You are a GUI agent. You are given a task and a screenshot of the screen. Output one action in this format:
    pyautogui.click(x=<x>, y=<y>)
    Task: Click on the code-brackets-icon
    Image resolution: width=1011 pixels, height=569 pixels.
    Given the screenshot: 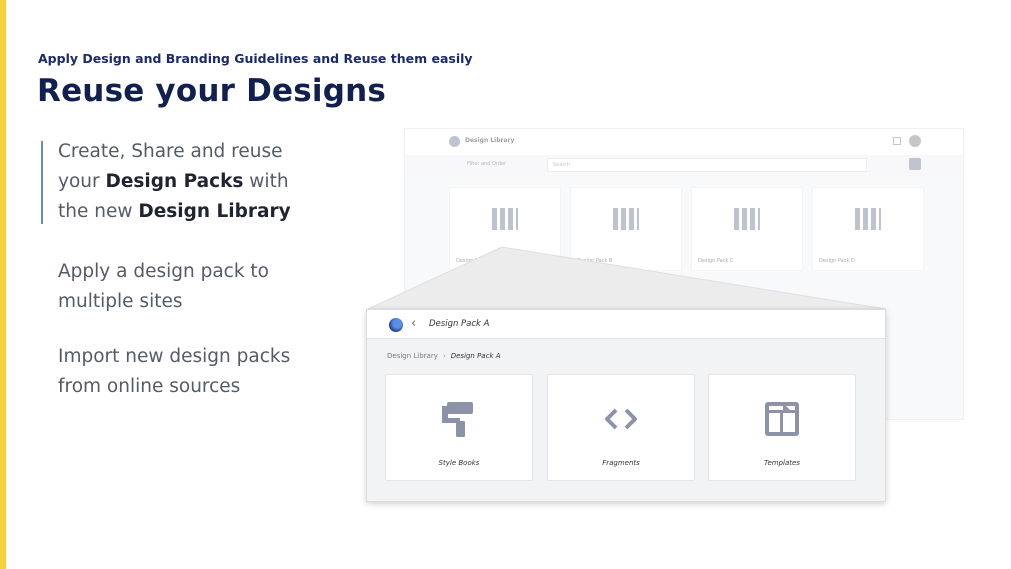 What is the action you would take?
    pyautogui.click(x=621, y=419)
    